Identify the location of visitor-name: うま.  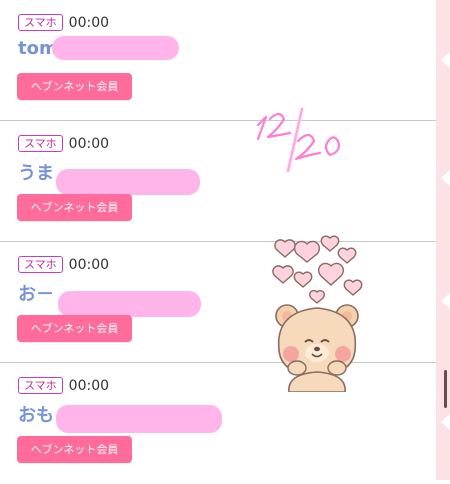
(36, 172).